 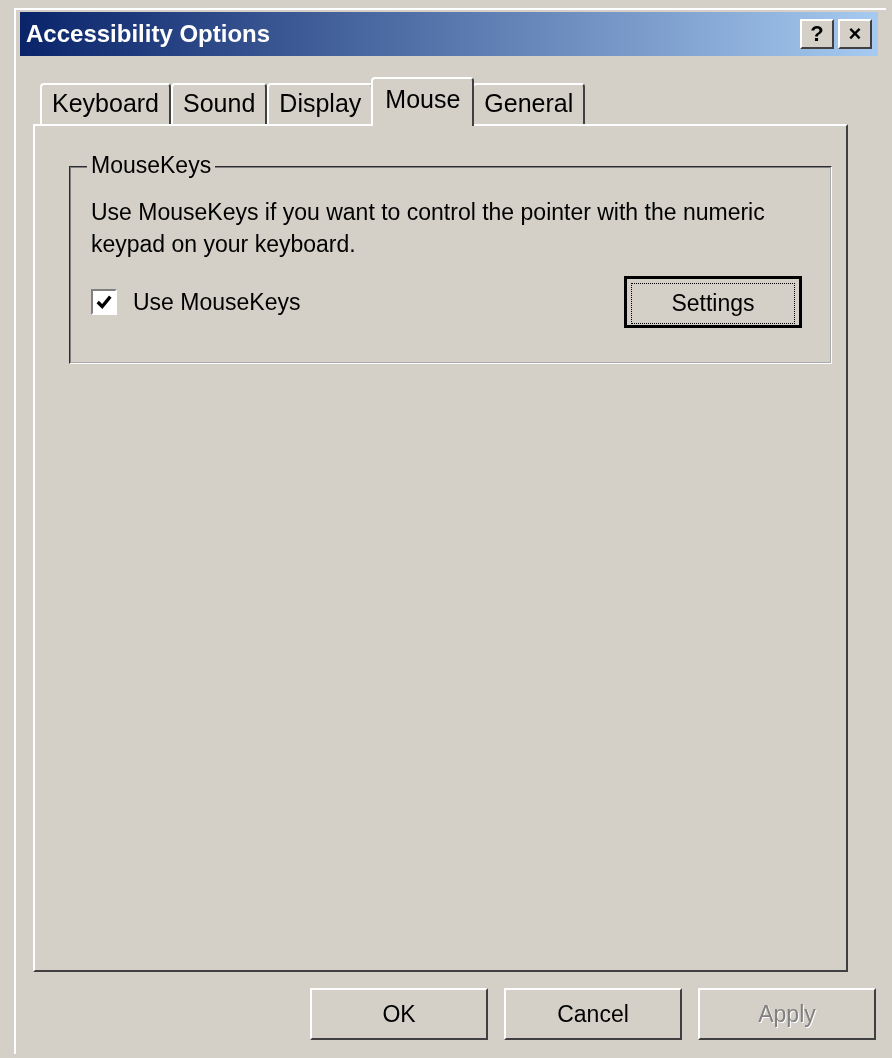 I want to click on help-button: ?, so click(x=817, y=34).